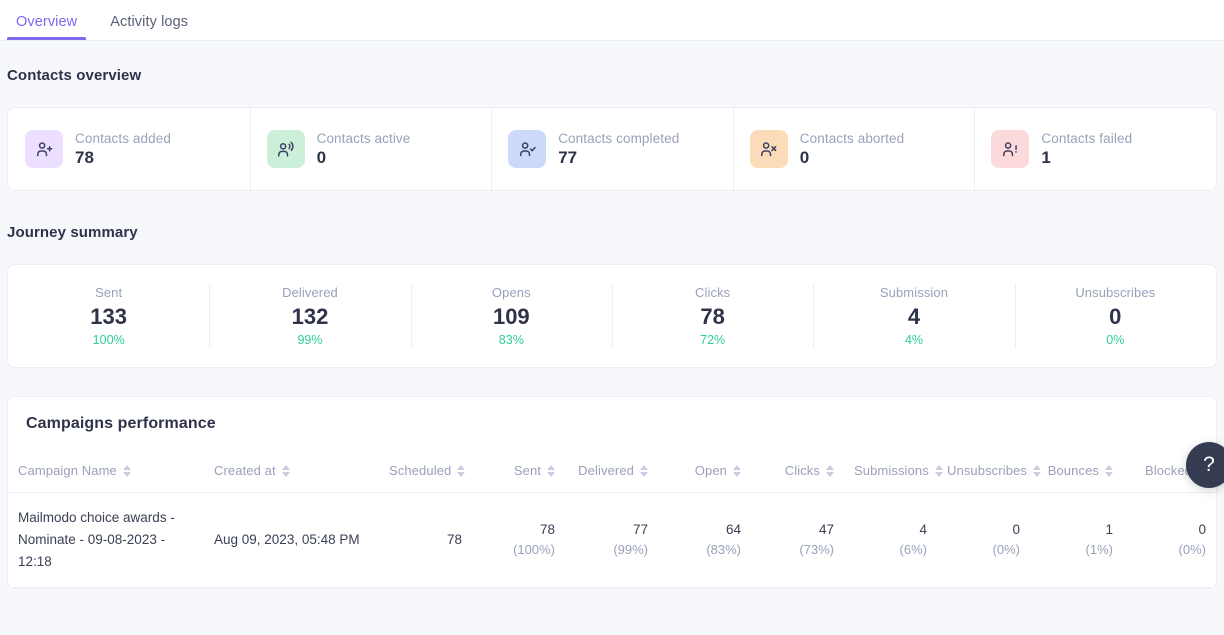 The image size is (1224, 635). What do you see at coordinates (983, 540) in the screenshot?
I see `cell-unsubscribes: 0 (0%)` at bounding box center [983, 540].